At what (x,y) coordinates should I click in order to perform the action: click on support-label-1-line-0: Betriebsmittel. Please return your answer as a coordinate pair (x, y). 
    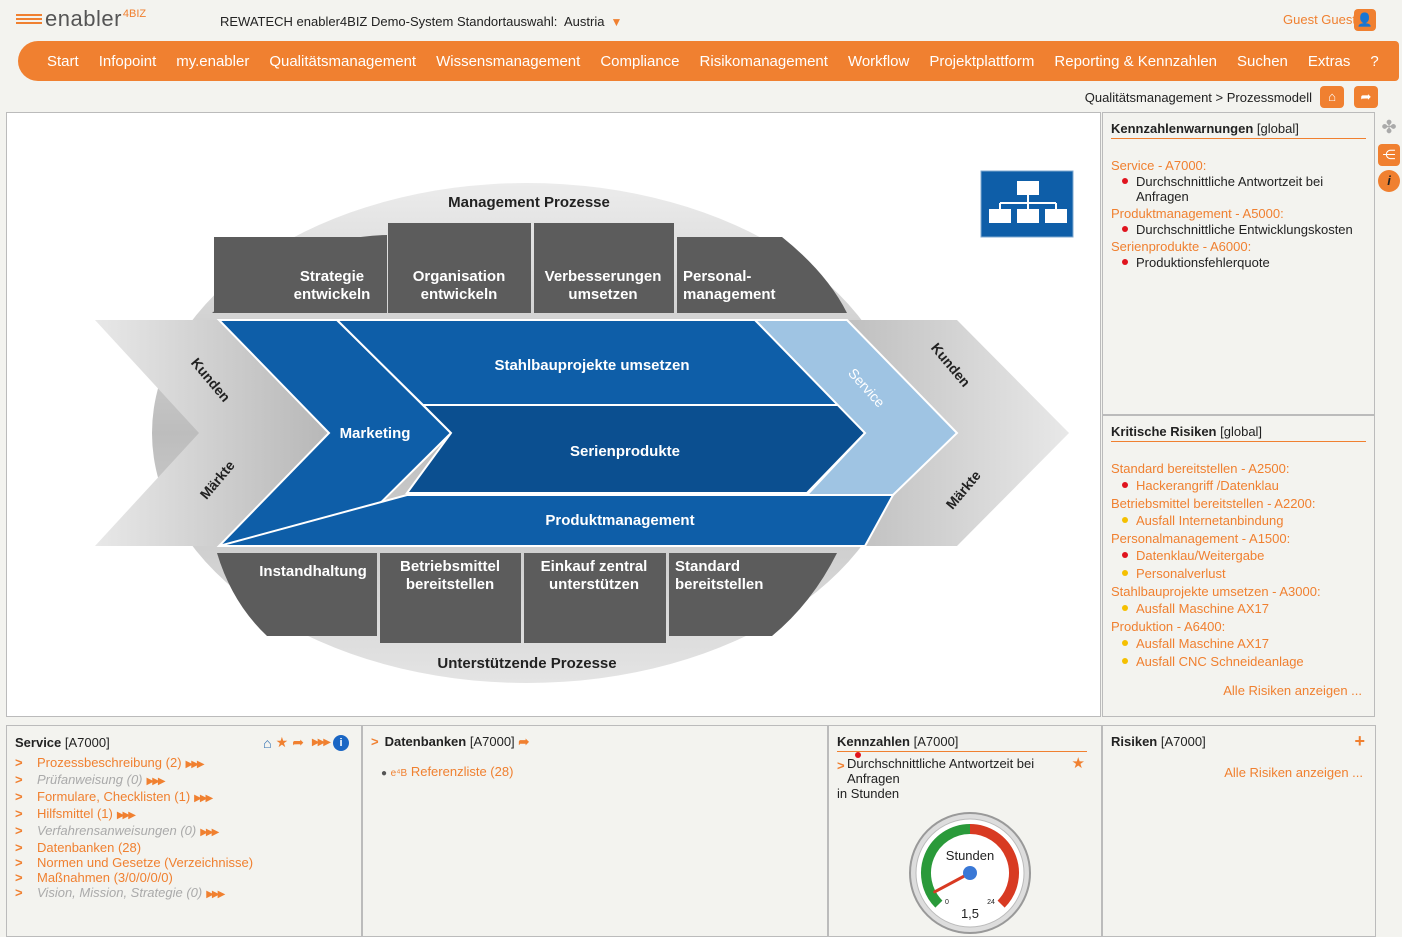
    Looking at the image, I should click on (450, 566).